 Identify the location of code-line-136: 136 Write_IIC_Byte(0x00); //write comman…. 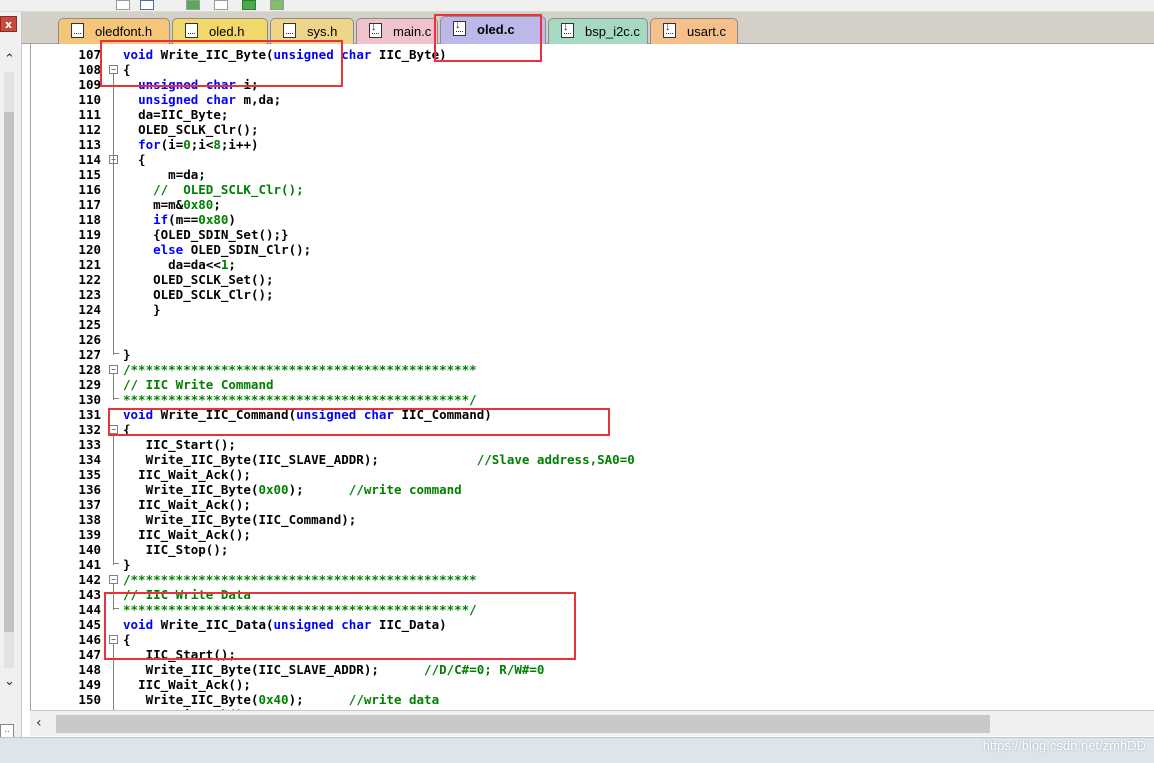
(592, 489).